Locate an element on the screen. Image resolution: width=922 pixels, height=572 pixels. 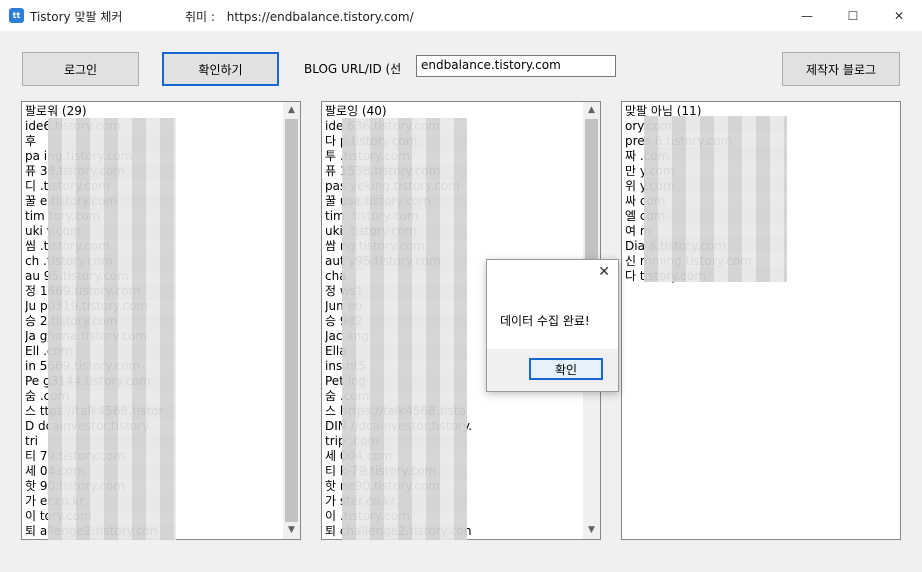
list-item: 짜 .com is located at coordinates (761, 156).